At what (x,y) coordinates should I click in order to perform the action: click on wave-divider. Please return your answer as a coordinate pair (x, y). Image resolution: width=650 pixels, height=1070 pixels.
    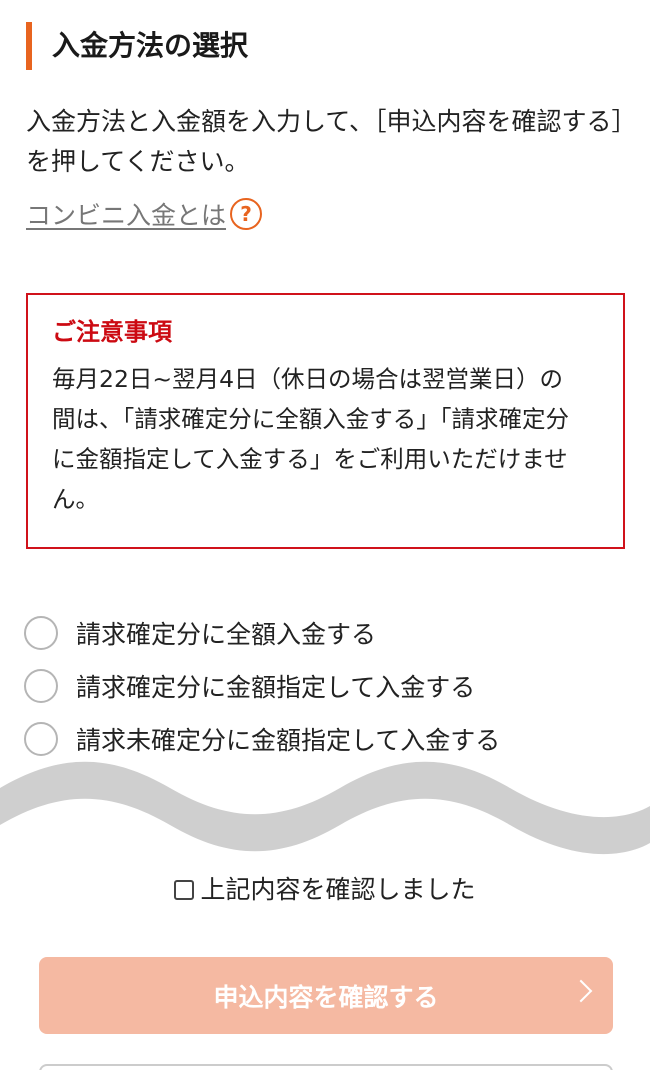
    Looking at the image, I should click on (325, 808).